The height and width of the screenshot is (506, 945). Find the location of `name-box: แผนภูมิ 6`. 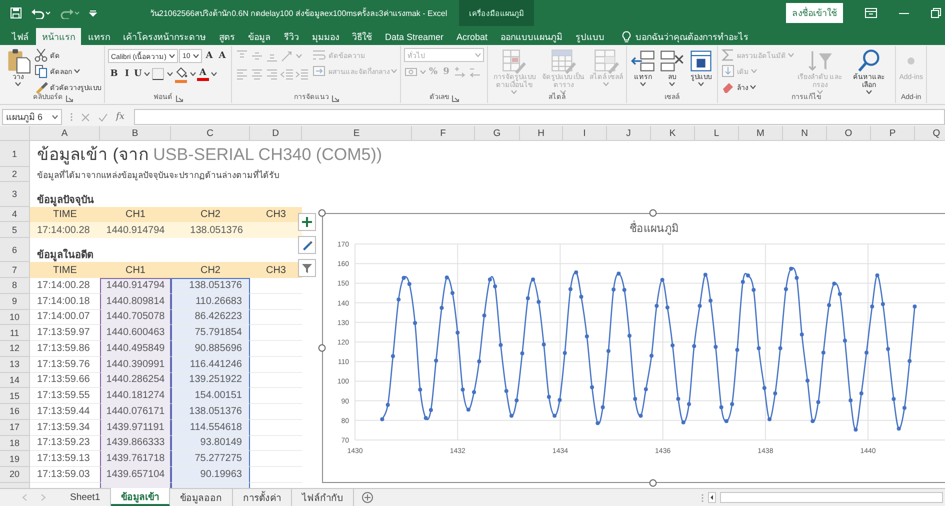

name-box: แผนภูมิ 6 is located at coordinates (32, 117).